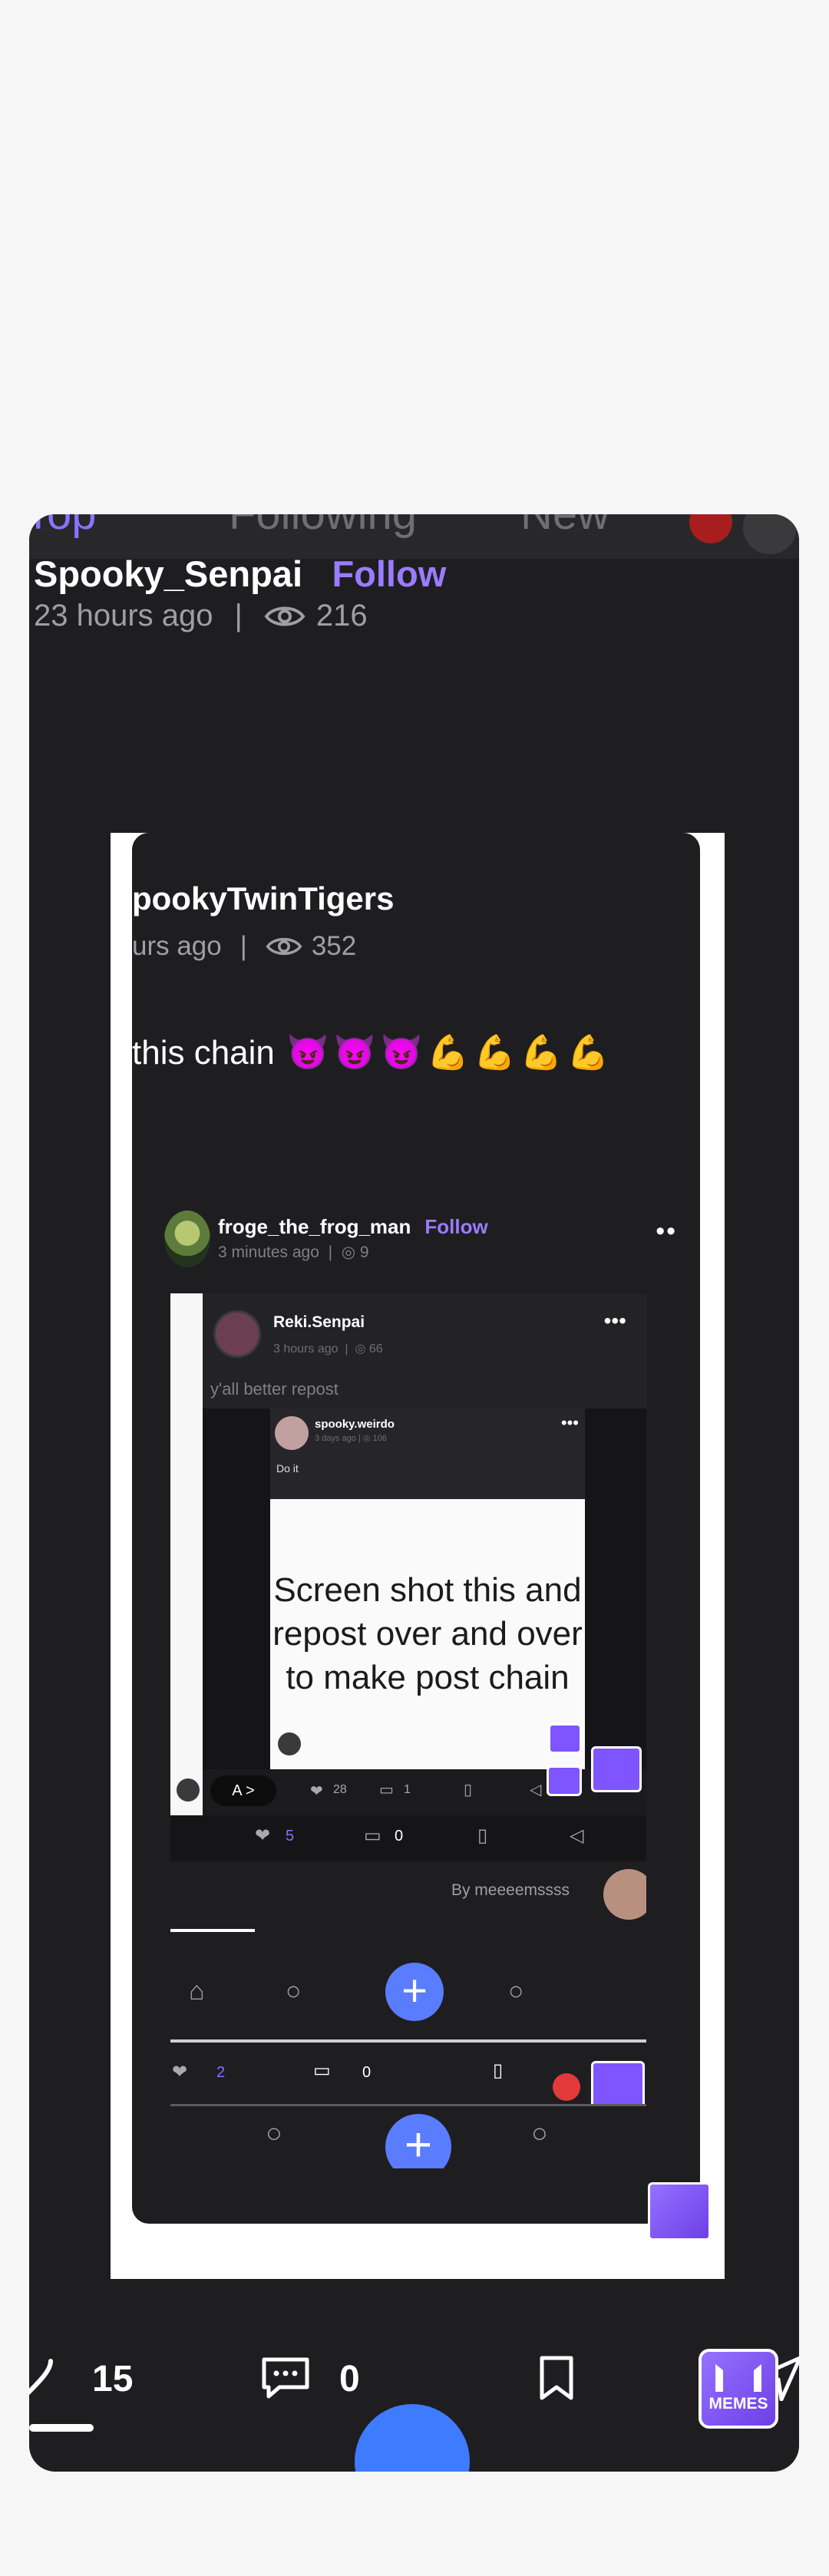 The width and height of the screenshot is (829, 2576). What do you see at coordinates (187, 1238) in the screenshot?
I see `frog-avatar` at bounding box center [187, 1238].